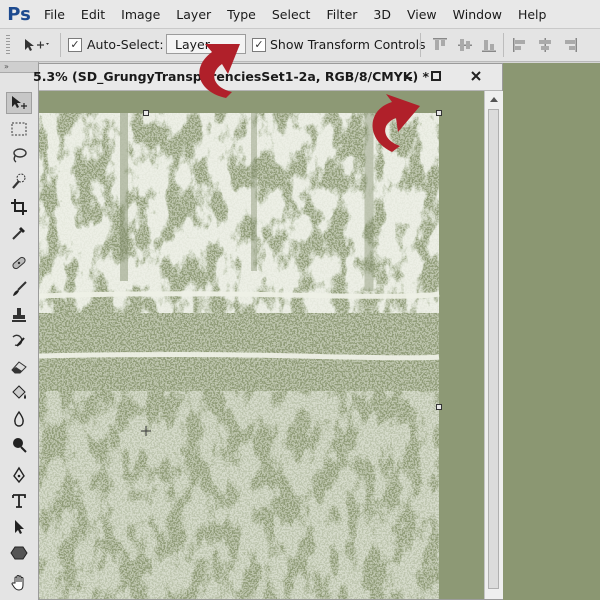 The height and width of the screenshot is (600, 600). I want to click on history-brush-tool, so click(19, 341).